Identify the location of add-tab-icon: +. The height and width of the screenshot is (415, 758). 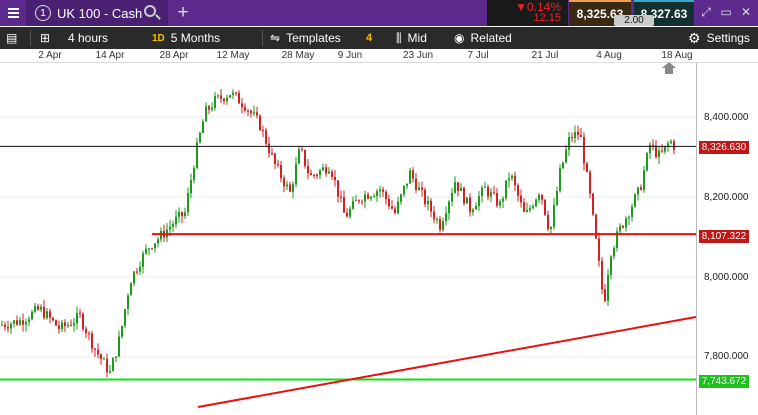
(183, 13).